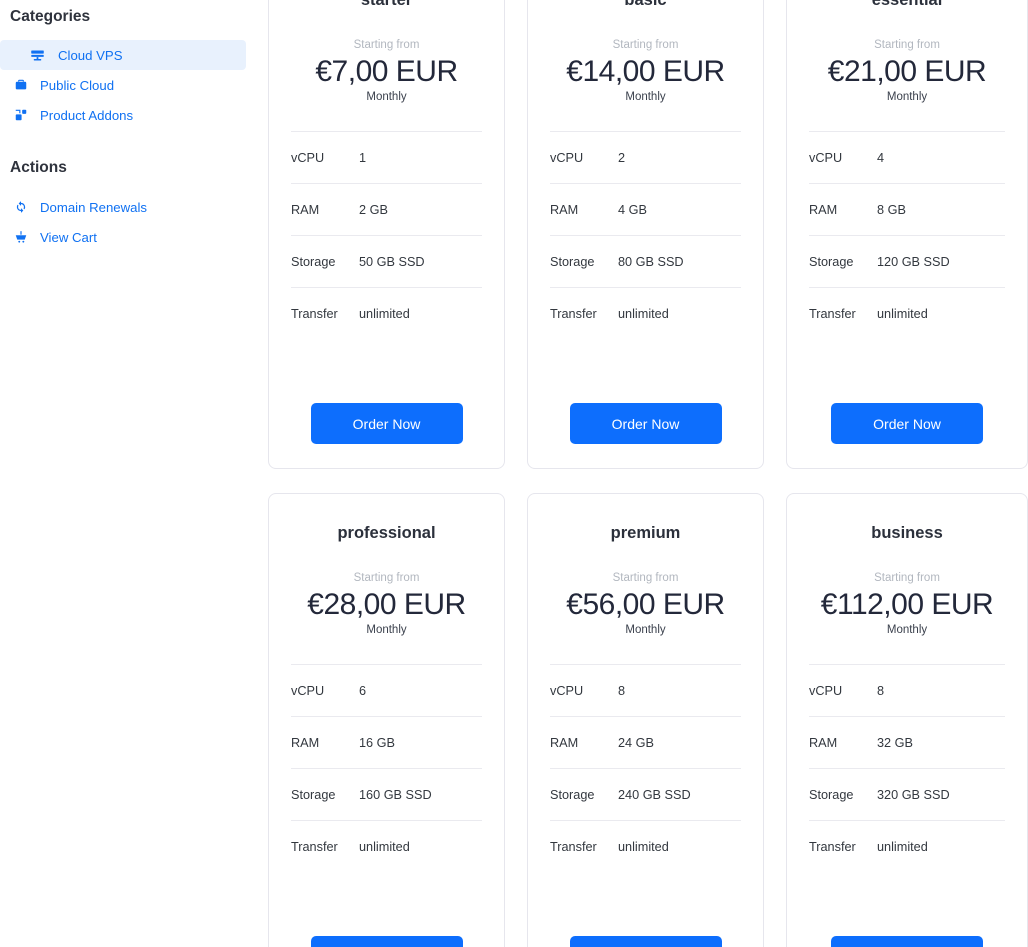 This screenshot has width=1028, height=947. I want to click on spec-row: Storage 80 GB SSD, so click(645, 262).